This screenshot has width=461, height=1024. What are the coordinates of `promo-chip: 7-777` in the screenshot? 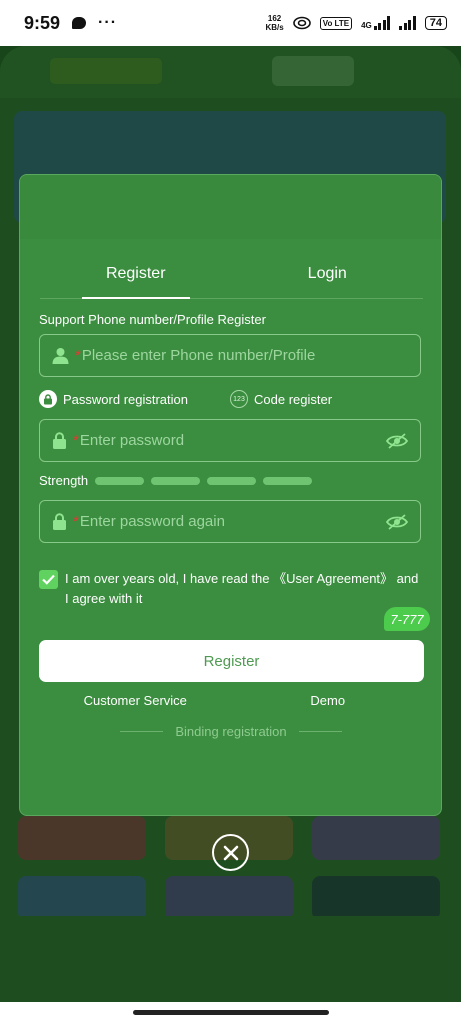 It's located at (407, 619).